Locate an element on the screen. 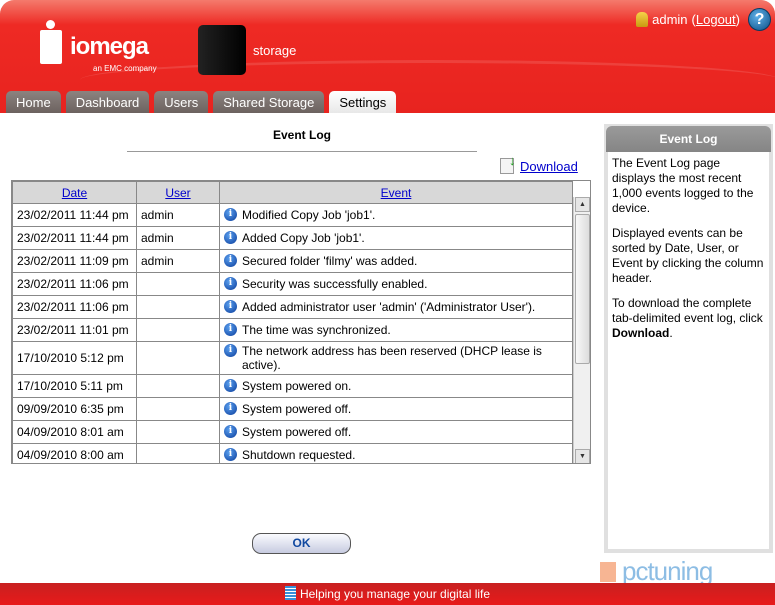 The width and height of the screenshot is (775, 605). sort-date-link: Date is located at coordinates (74, 193).